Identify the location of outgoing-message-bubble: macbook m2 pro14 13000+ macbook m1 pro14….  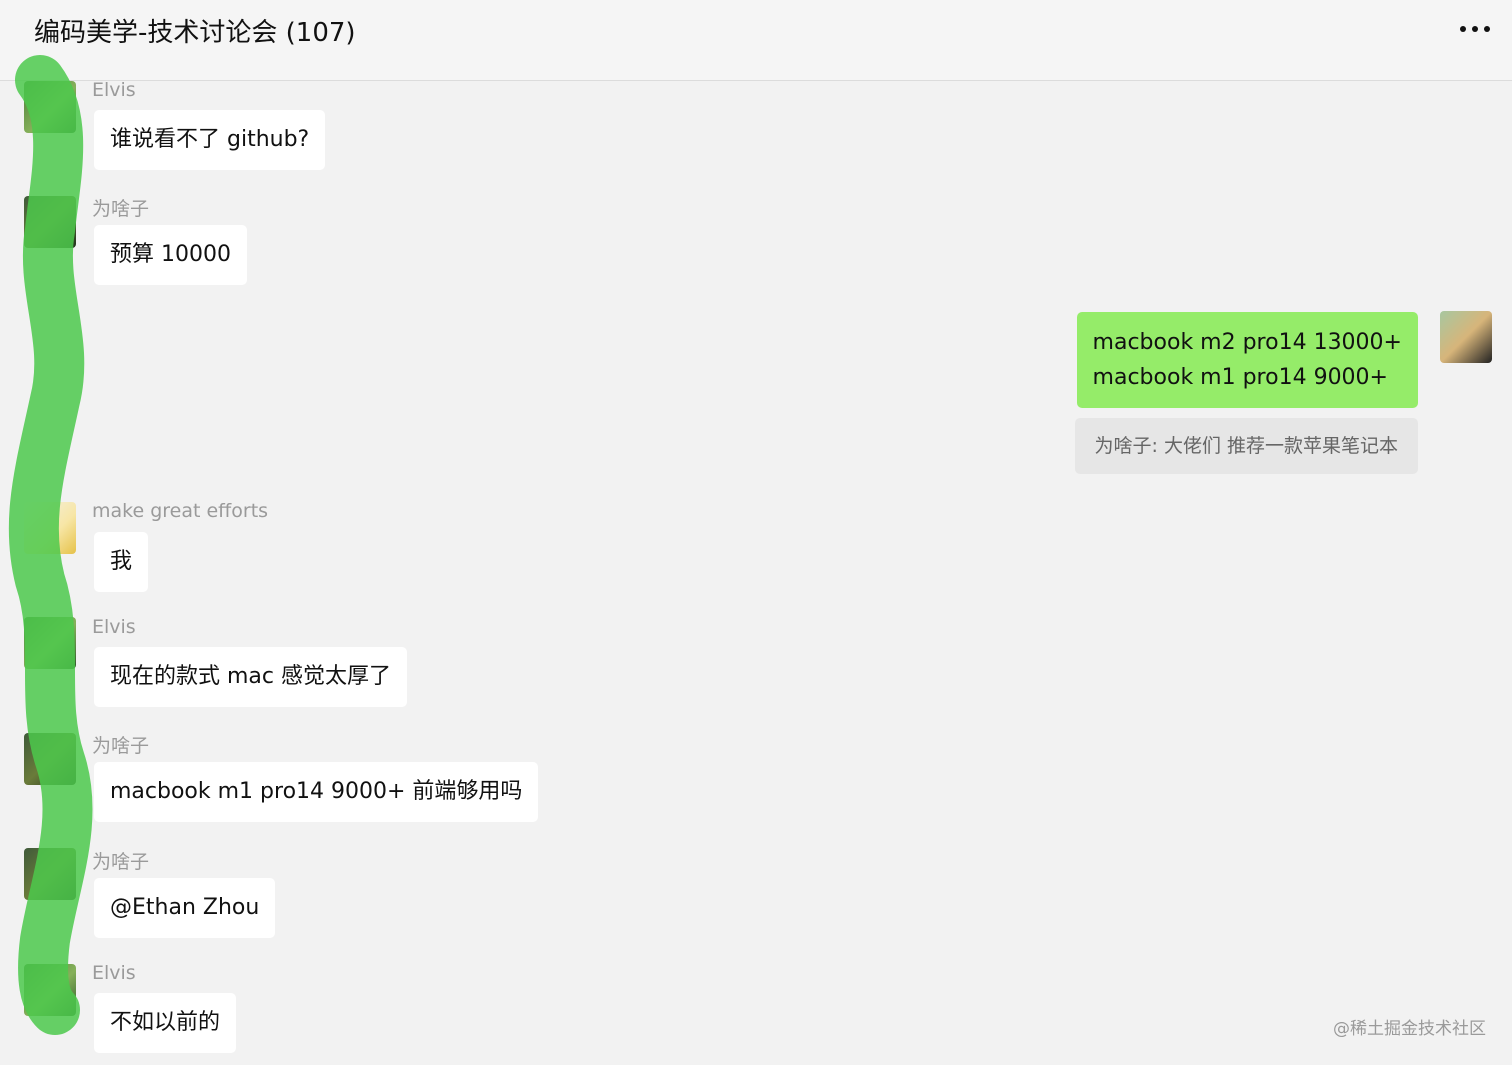
(1247, 360).